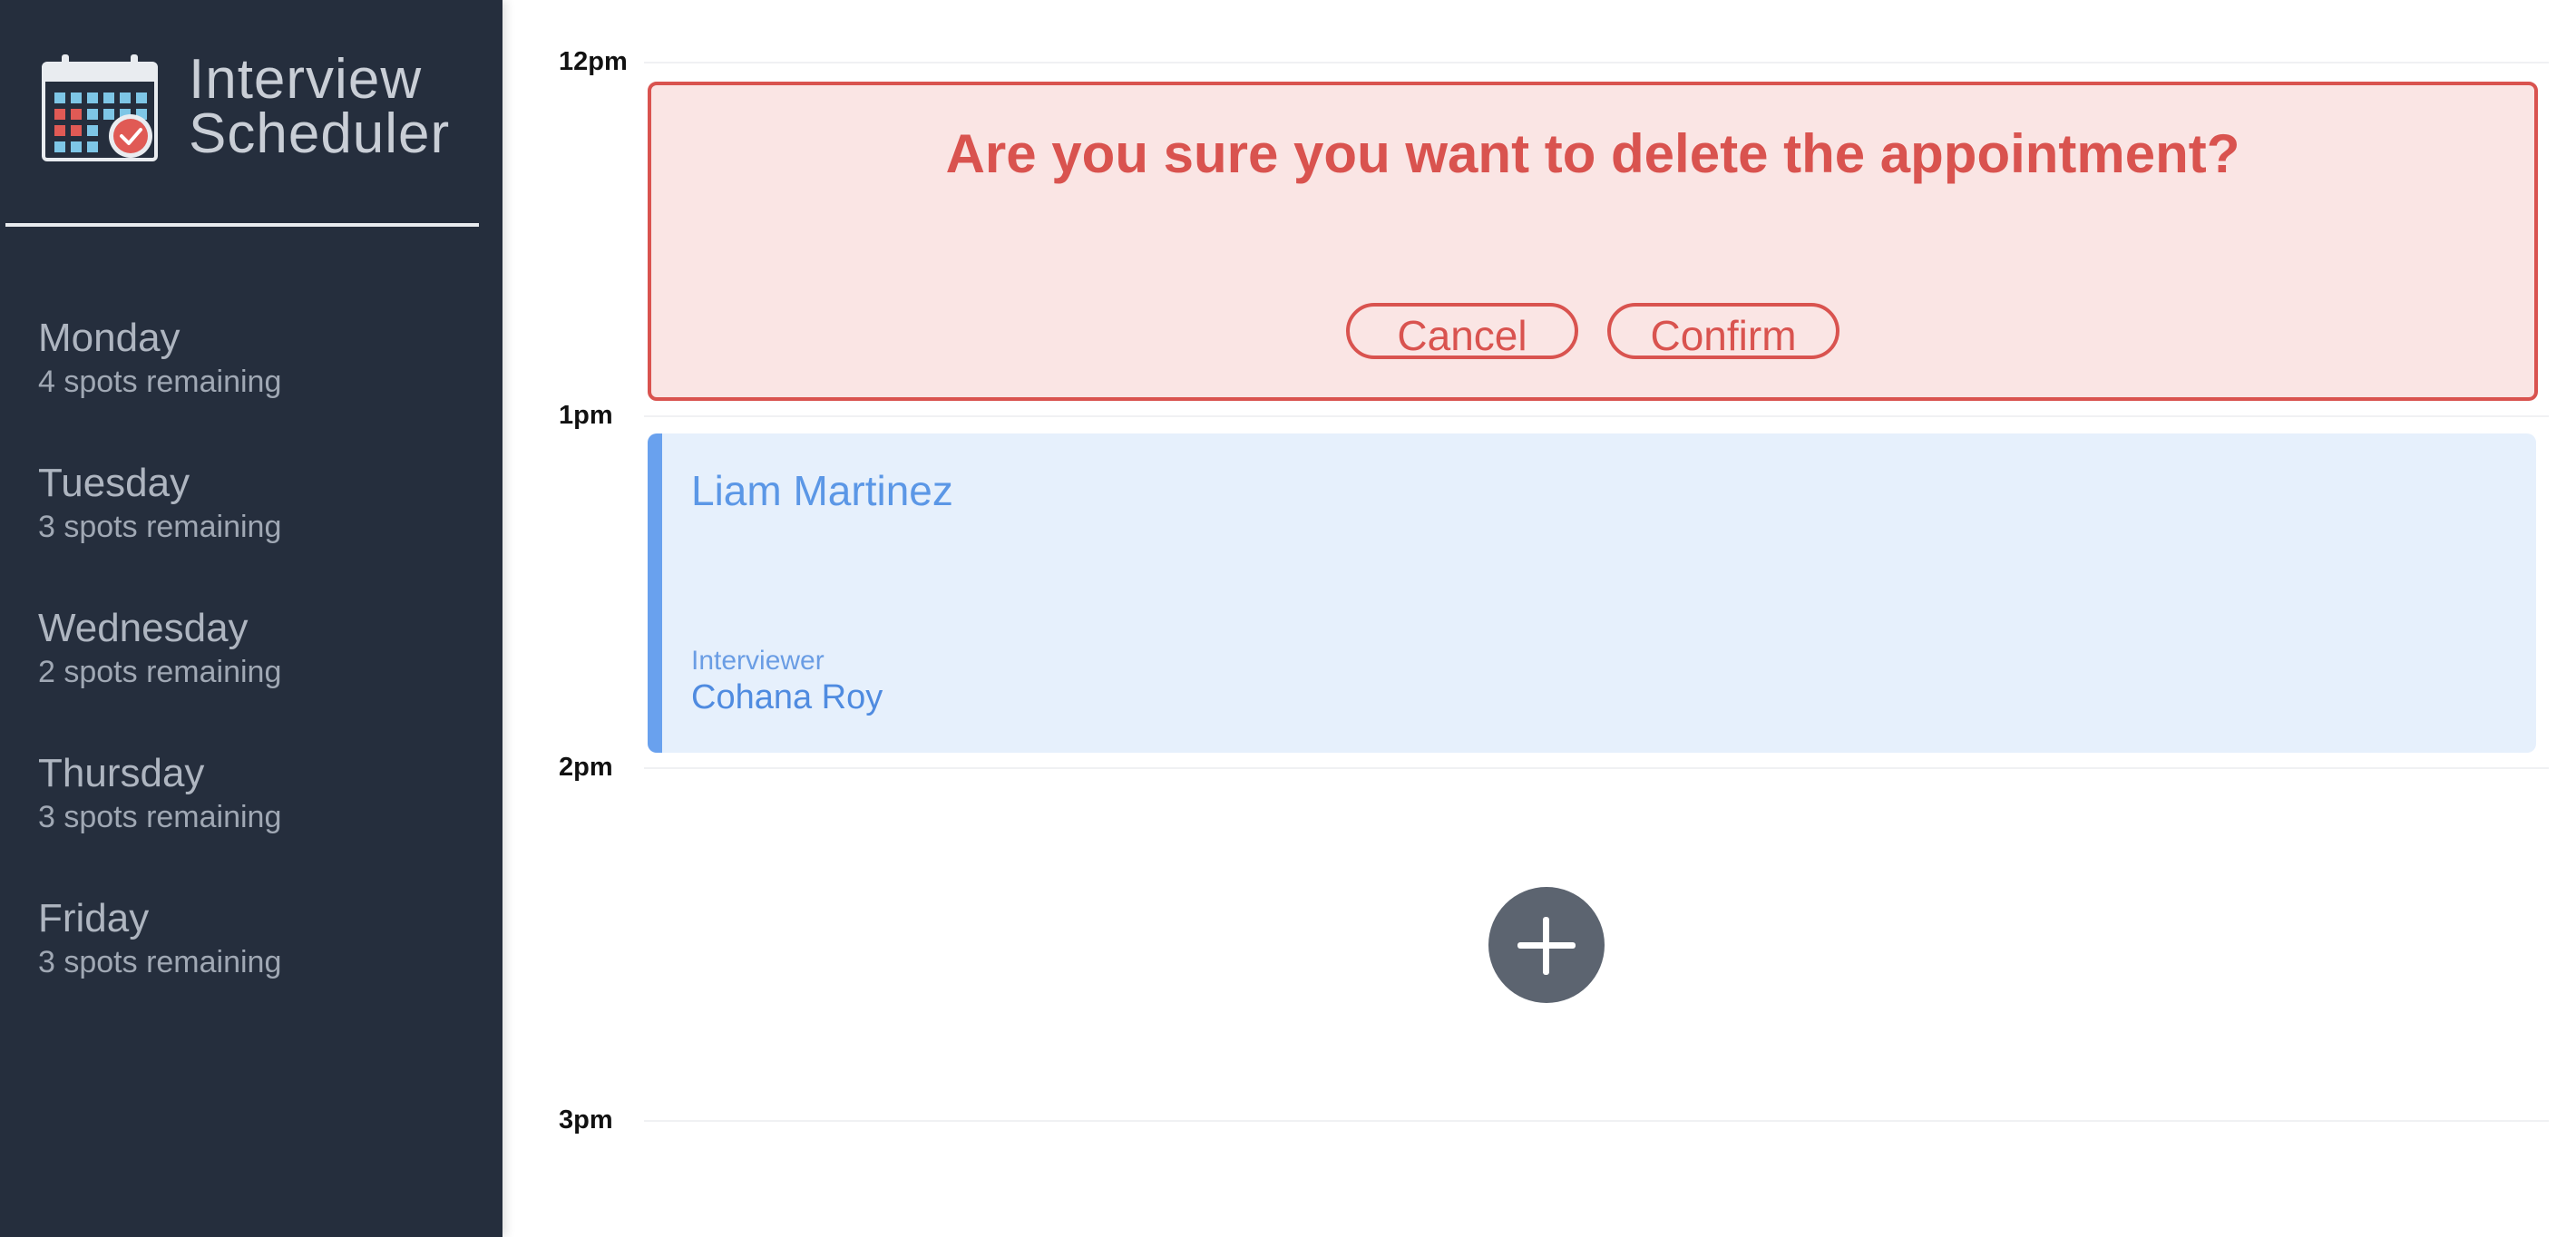  What do you see at coordinates (94, 918) in the screenshot?
I see `day-name: Friday` at bounding box center [94, 918].